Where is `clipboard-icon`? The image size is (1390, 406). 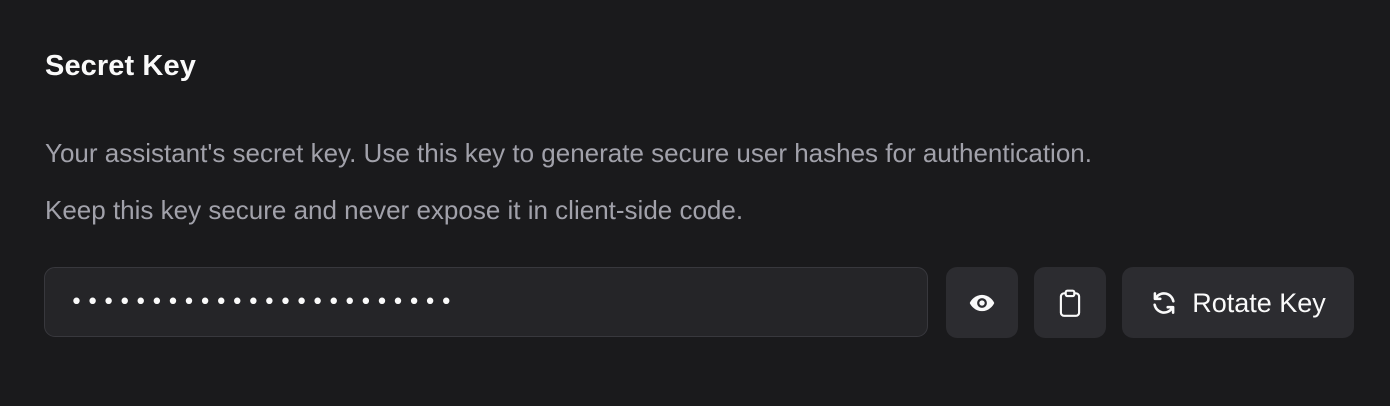 clipboard-icon is located at coordinates (1070, 303).